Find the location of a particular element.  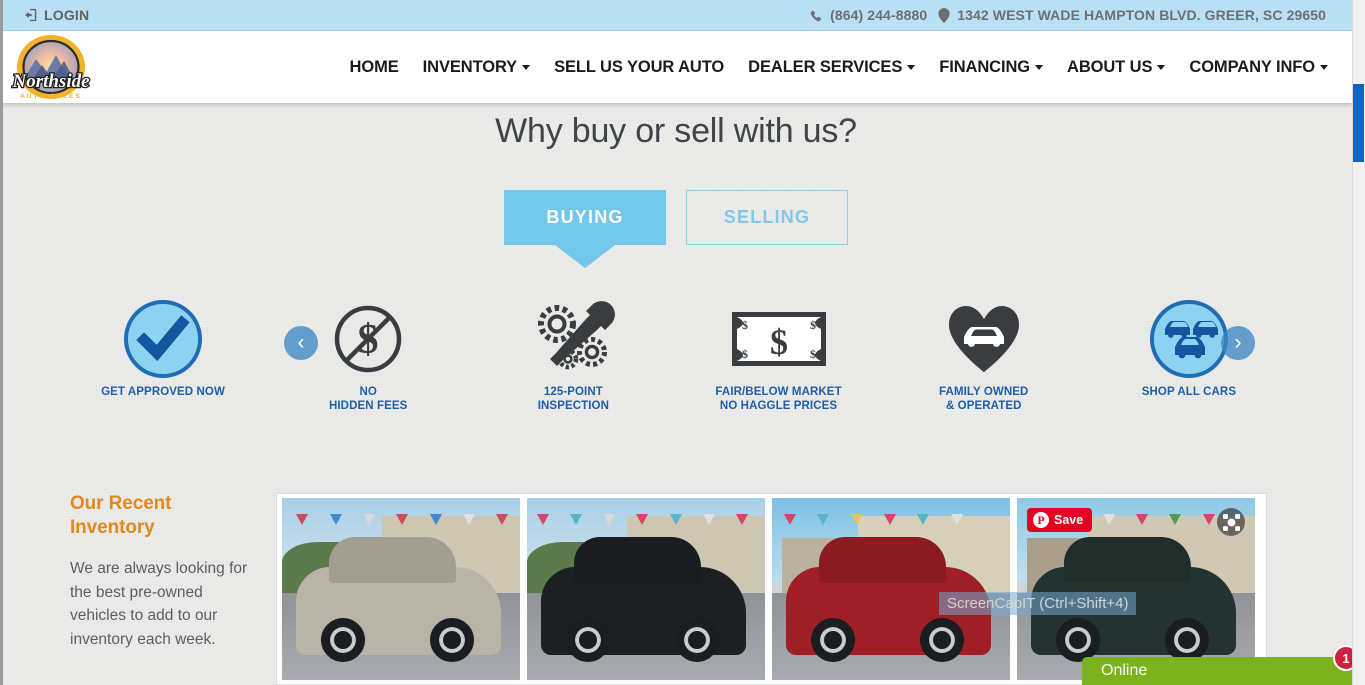

svg-text: AUTO SALES is located at coordinates (51, 96).